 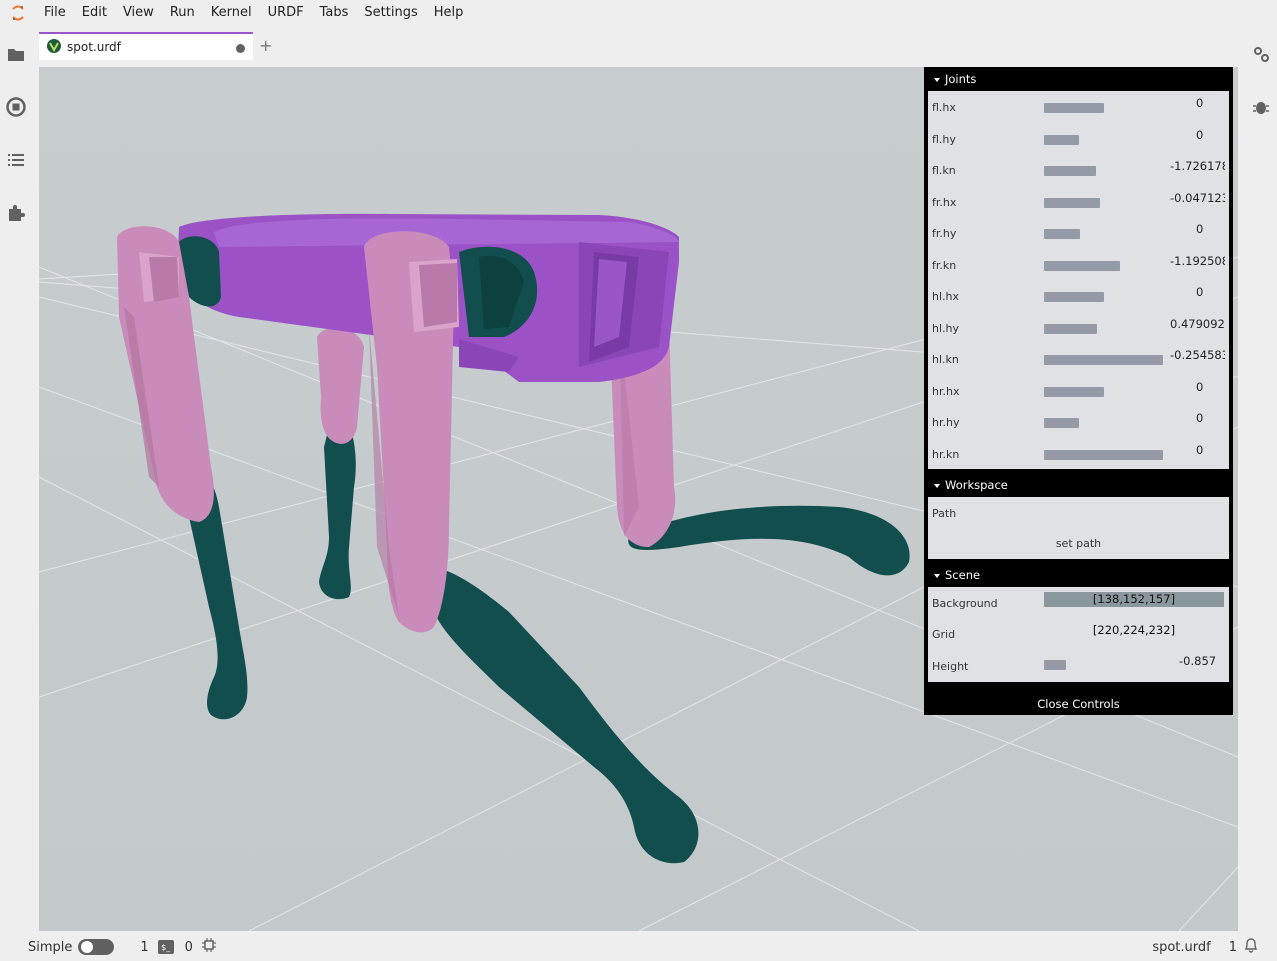 What do you see at coordinates (963, 575) in the screenshot?
I see `scene-title: Scene` at bounding box center [963, 575].